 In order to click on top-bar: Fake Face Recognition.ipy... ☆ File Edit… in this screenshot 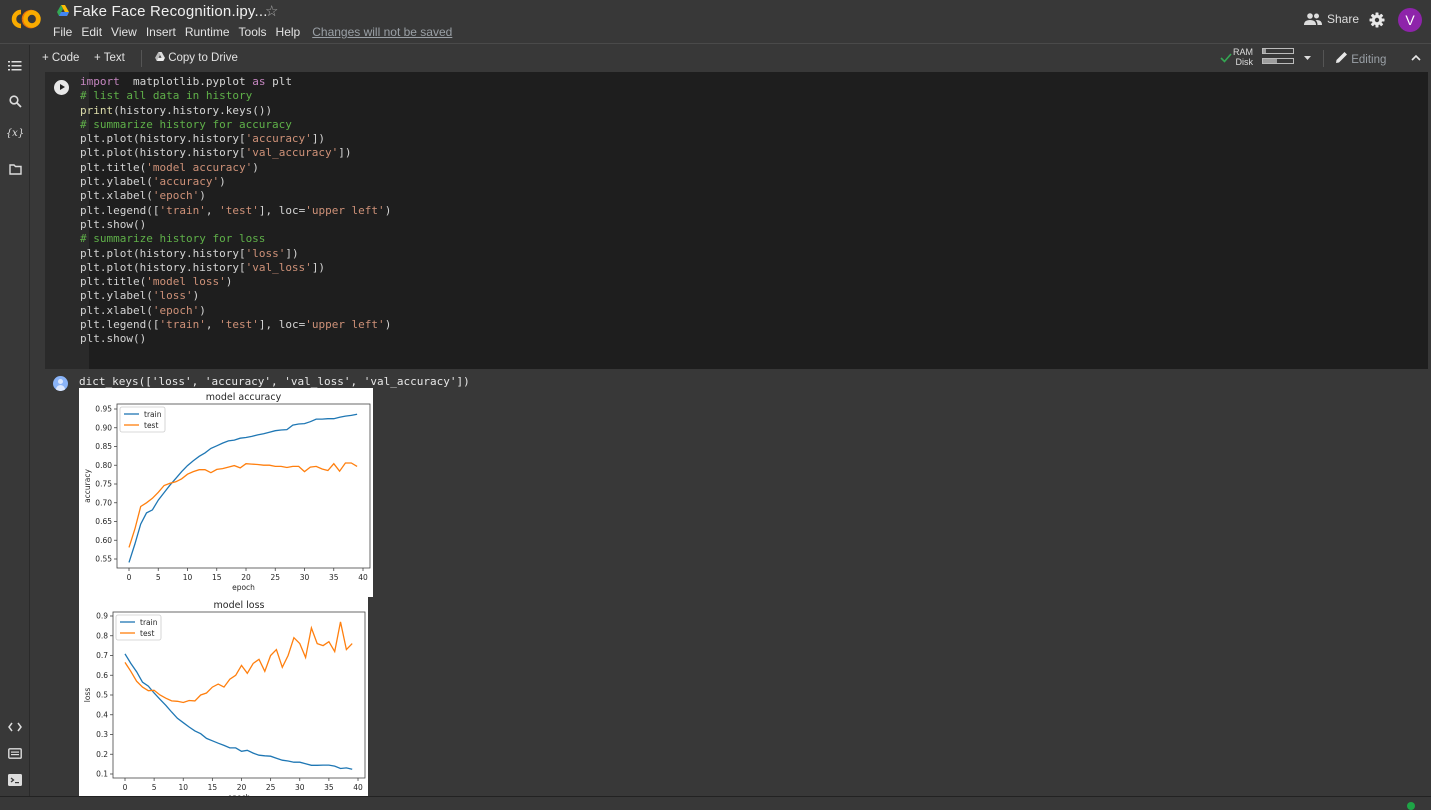, I will do `click(715, 22)`.